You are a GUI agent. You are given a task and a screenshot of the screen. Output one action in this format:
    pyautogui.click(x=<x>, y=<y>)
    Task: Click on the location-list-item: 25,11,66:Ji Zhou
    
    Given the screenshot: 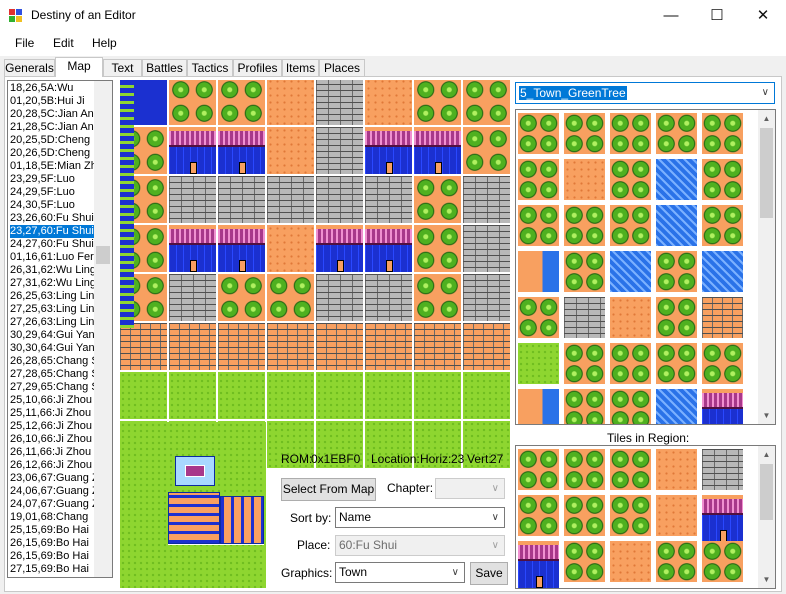 What is the action you would take?
    pyautogui.click(x=52, y=413)
    